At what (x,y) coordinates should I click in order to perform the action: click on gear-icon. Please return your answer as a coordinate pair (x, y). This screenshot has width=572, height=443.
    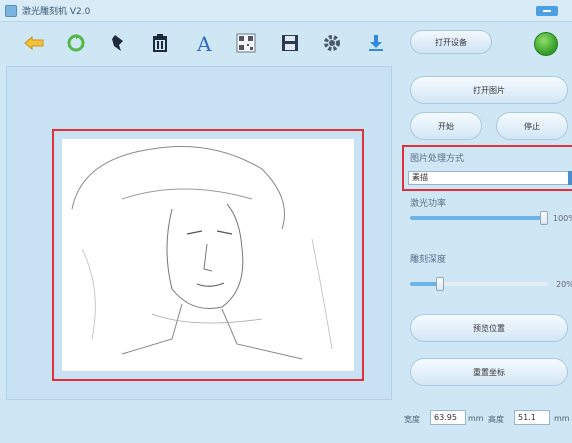
    Looking at the image, I should click on (332, 43).